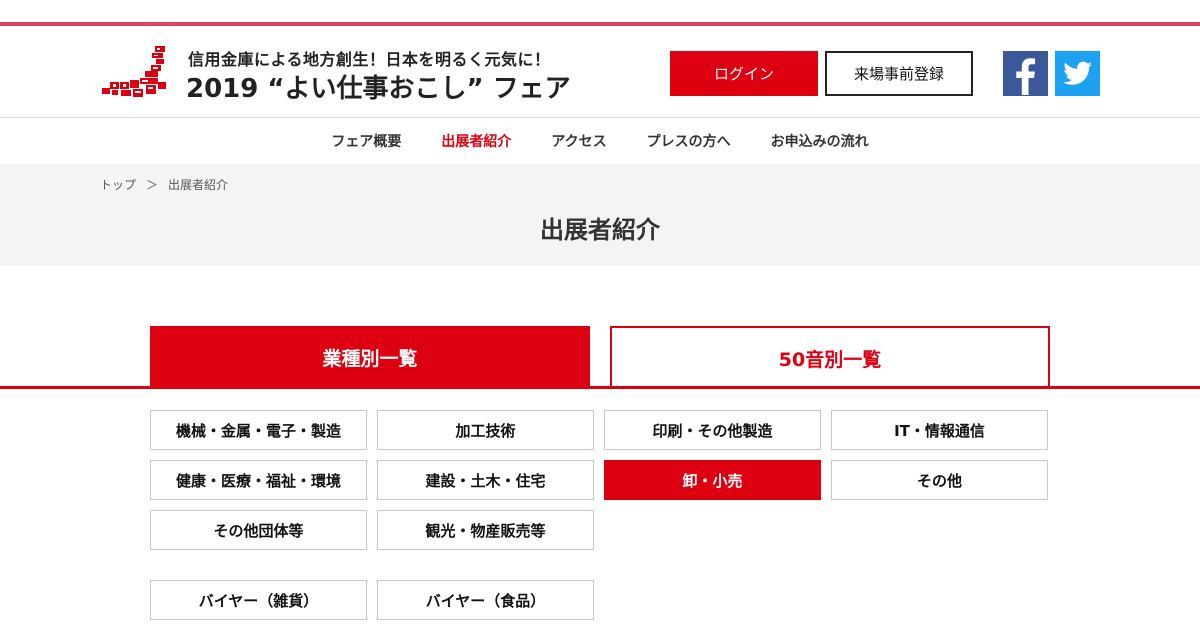  What do you see at coordinates (600, 24) in the screenshot?
I see `top-accent-stripe` at bounding box center [600, 24].